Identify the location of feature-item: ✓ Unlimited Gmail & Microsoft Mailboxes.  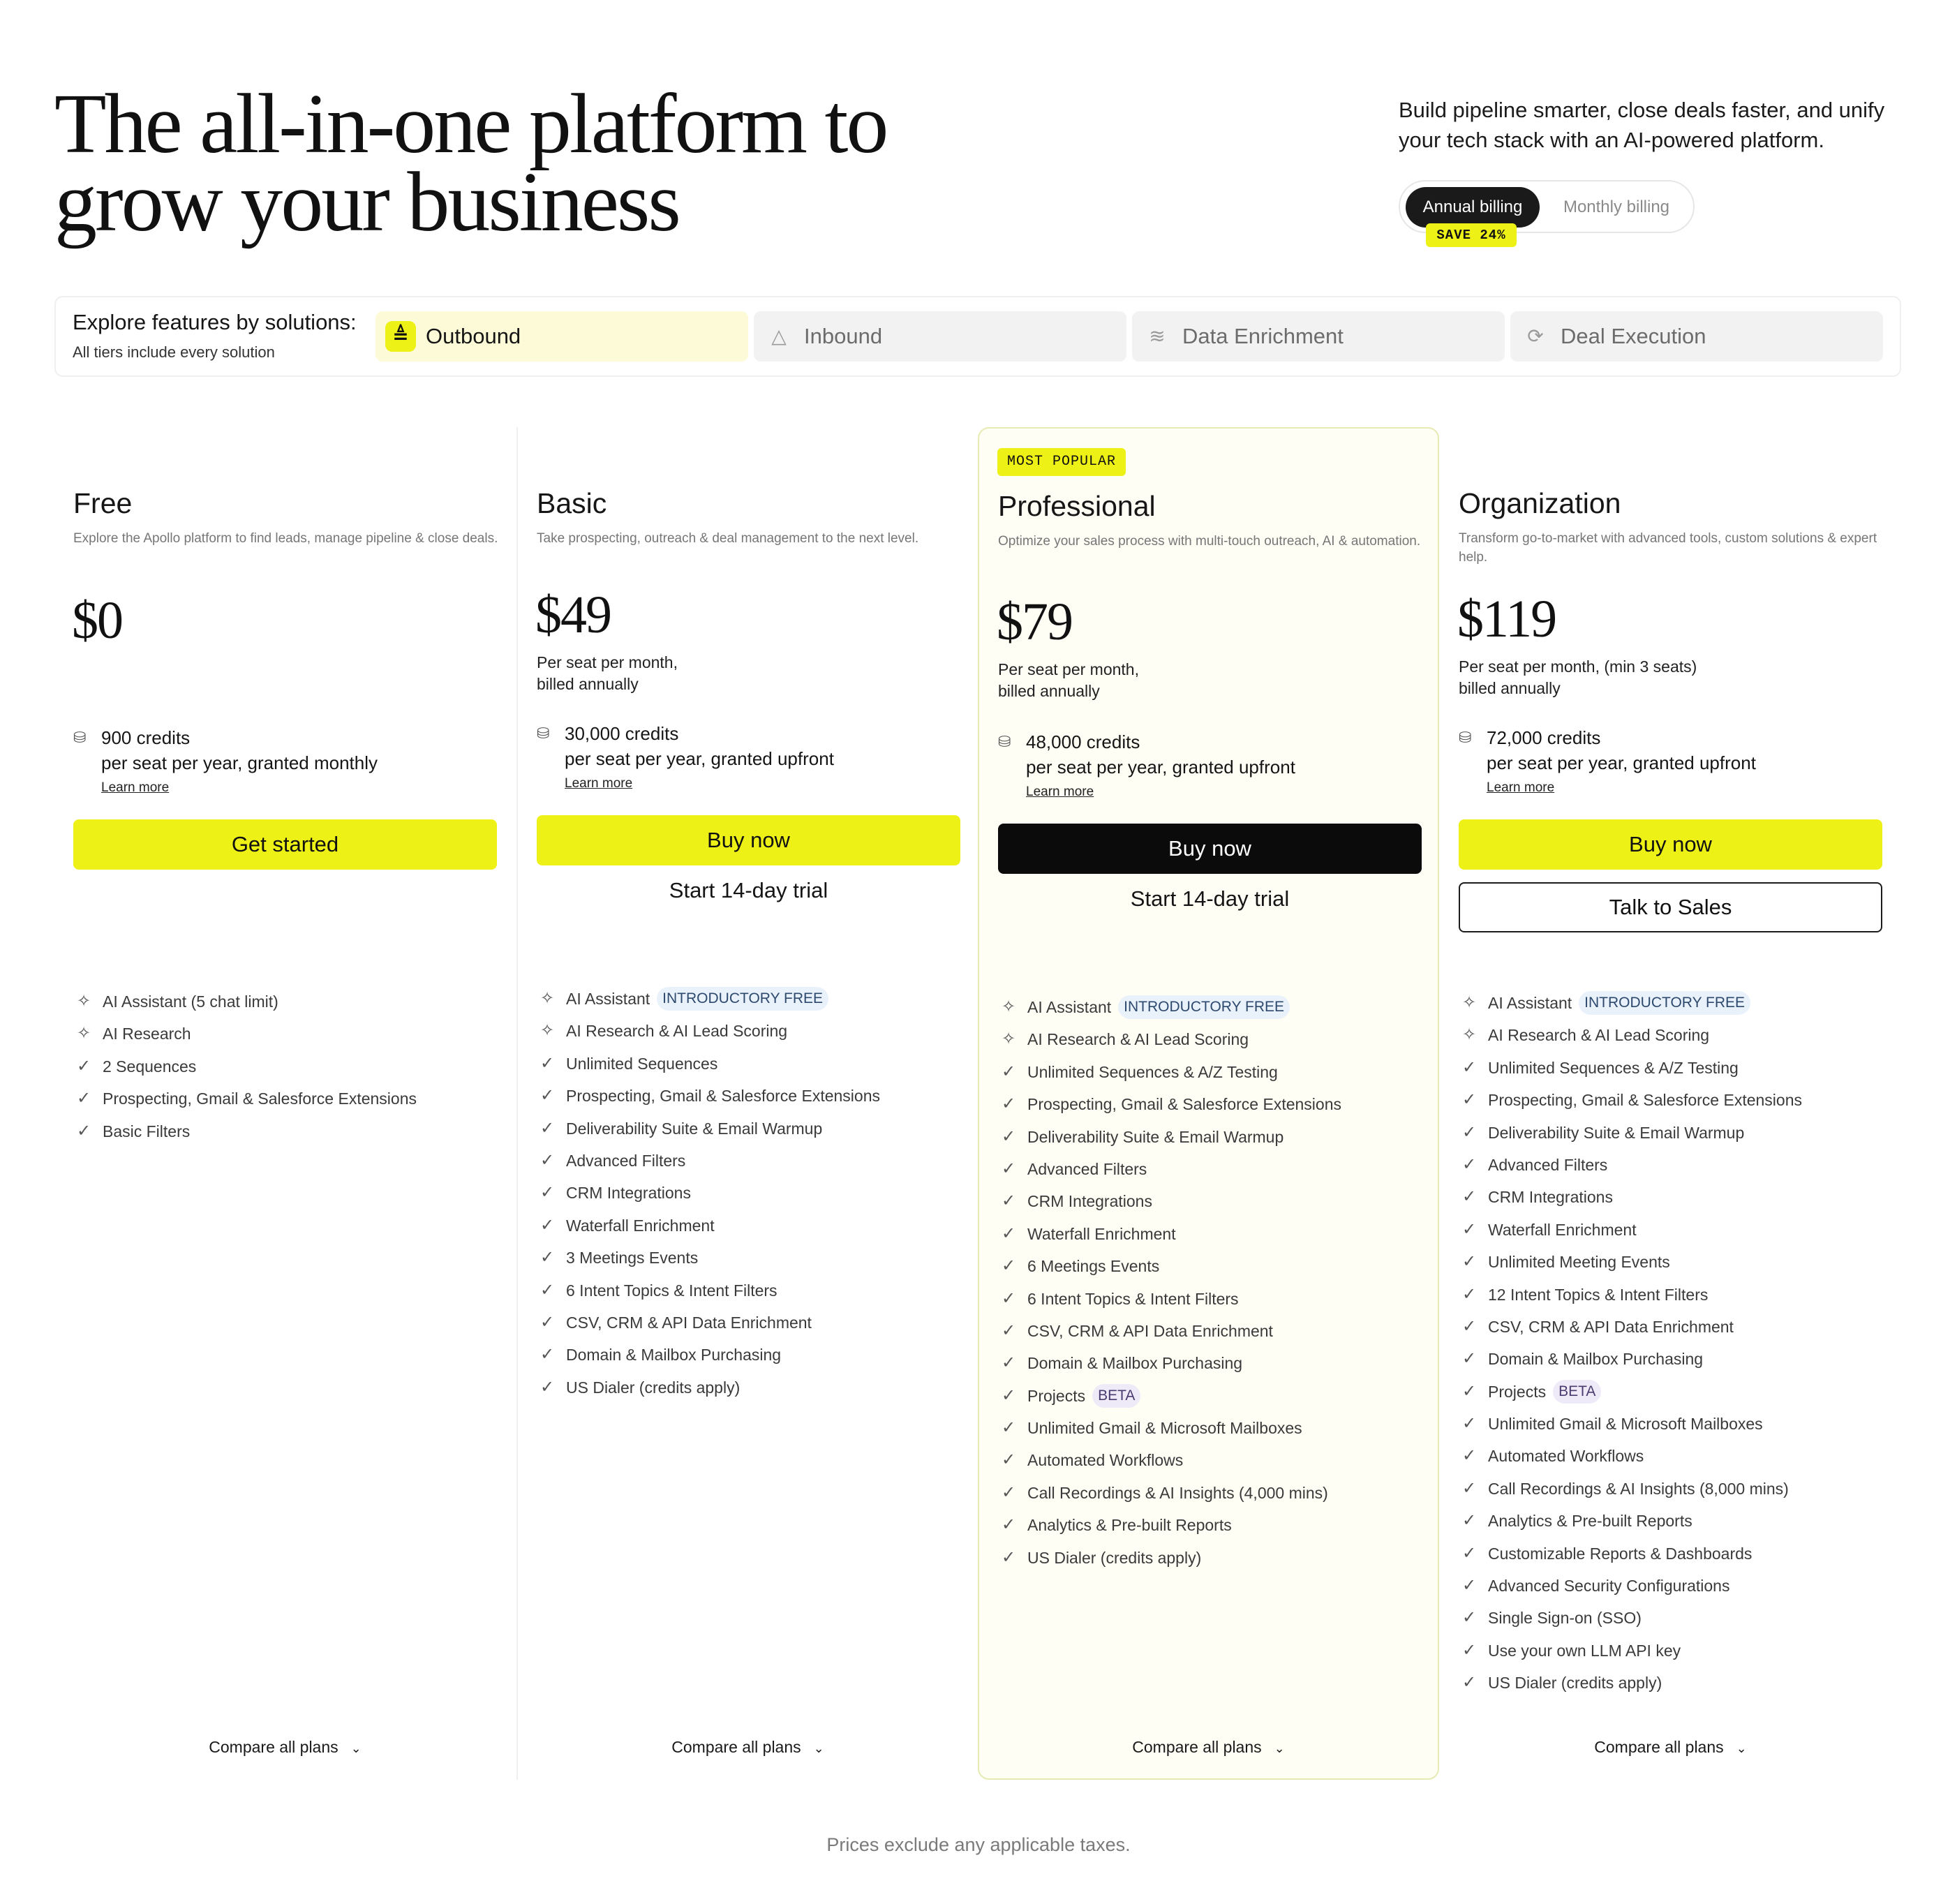
(1675, 1424).